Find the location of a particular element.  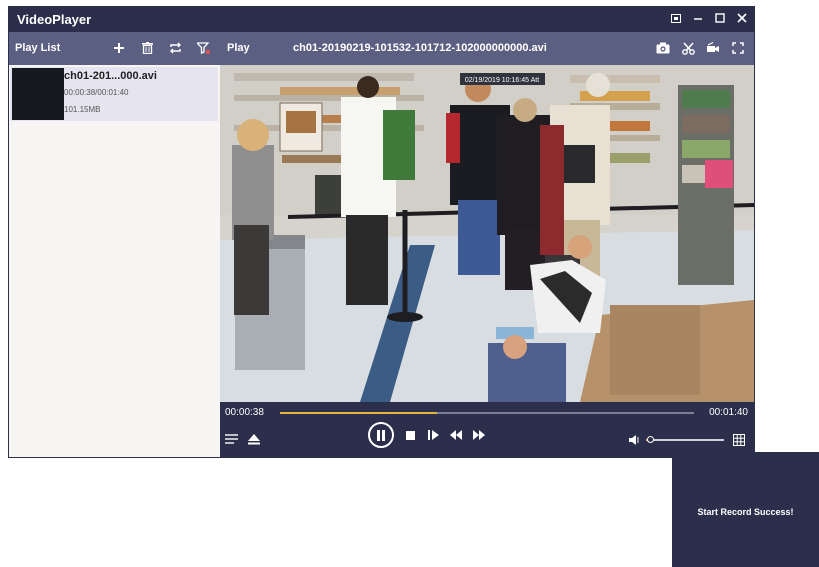

stop-icon is located at coordinates (410, 435).